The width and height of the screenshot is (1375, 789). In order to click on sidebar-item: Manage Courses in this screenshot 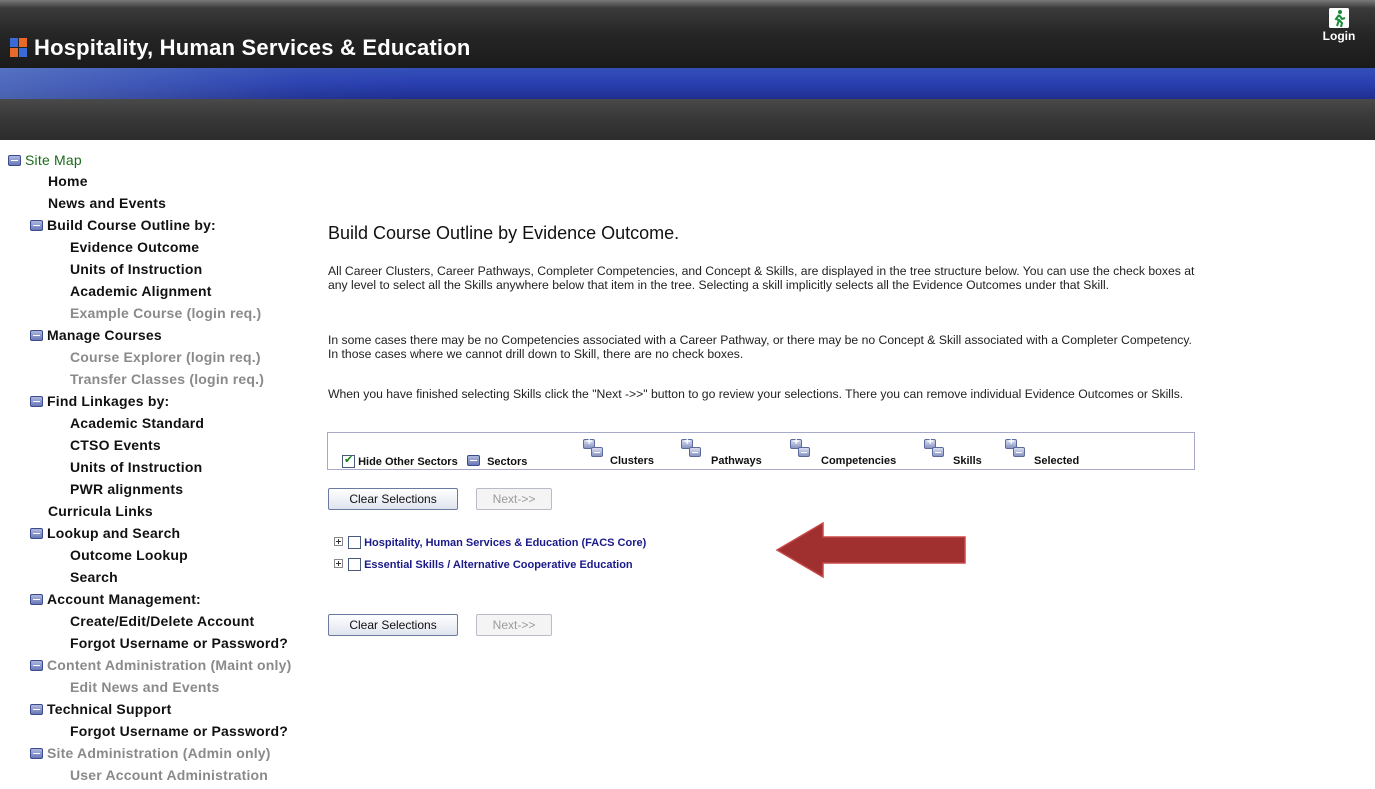, I will do `click(96, 335)`.